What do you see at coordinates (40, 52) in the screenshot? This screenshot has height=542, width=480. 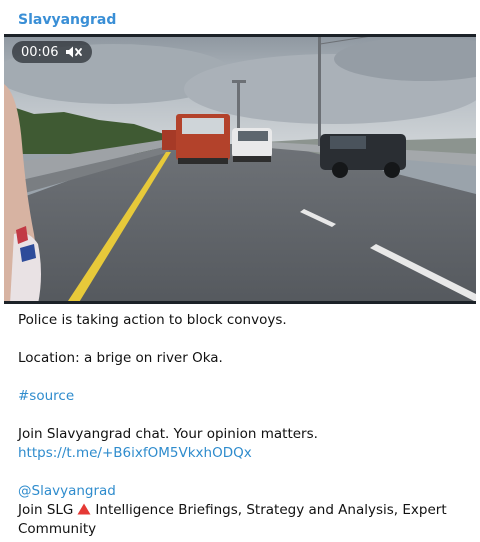 I see `video-duration: 00:06` at bounding box center [40, 52].